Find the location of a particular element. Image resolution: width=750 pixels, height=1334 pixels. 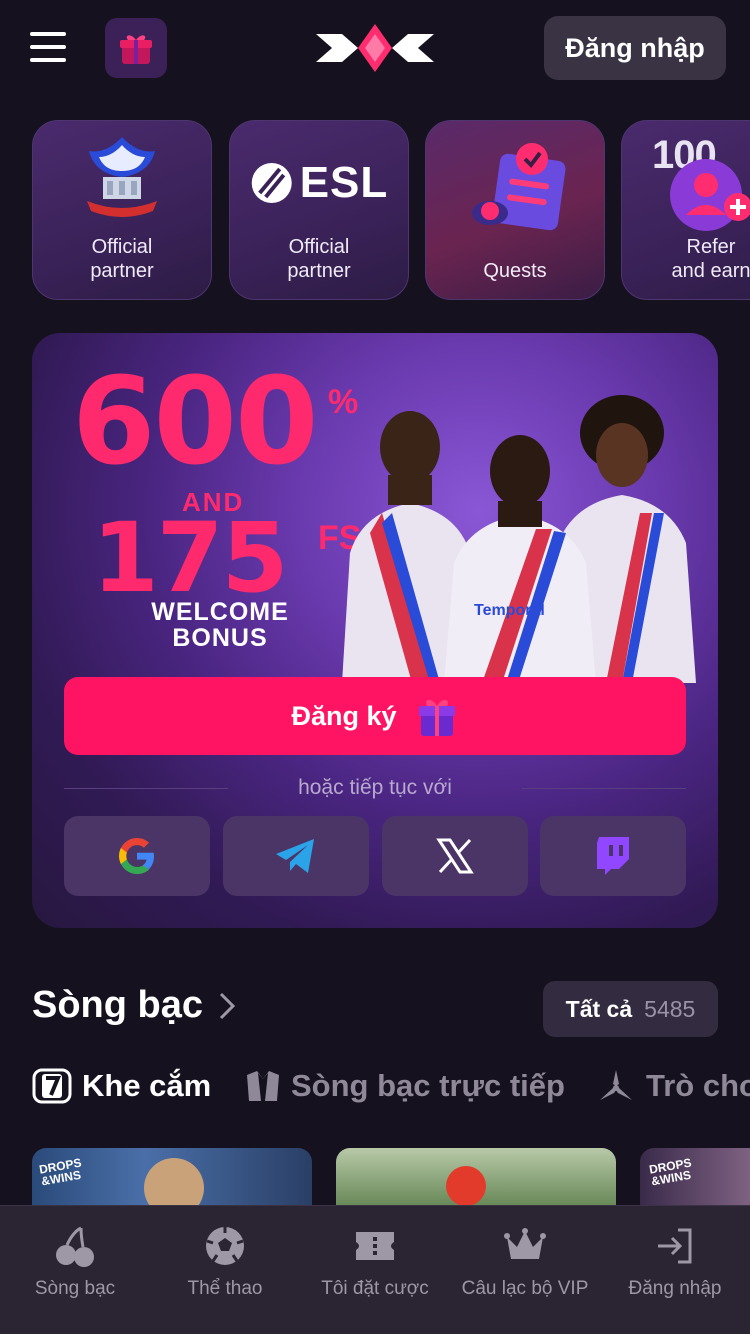

twitch-icon is located at coordinates (613, 856).